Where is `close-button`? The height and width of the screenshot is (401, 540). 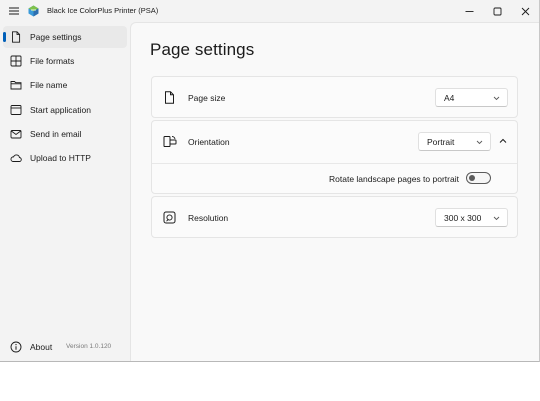 close-button is located at coordinates (525, 11).